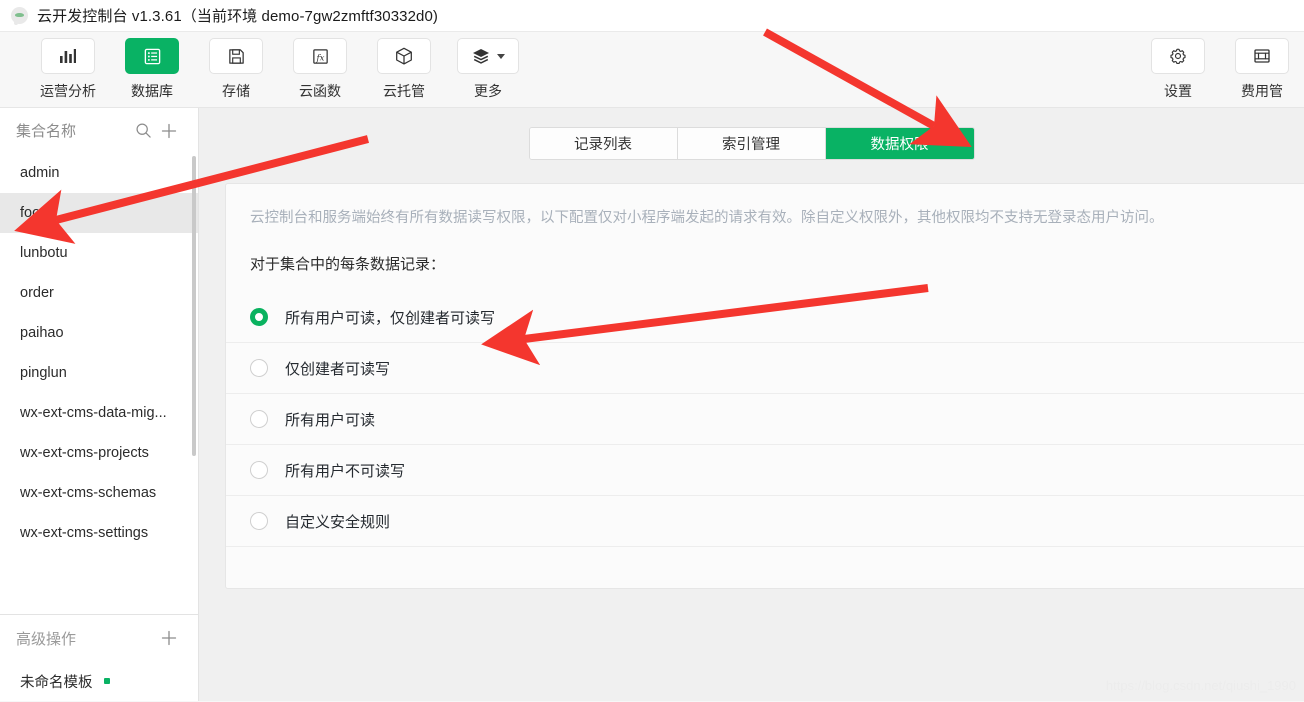 This screenshot has width=1304, height=702. I want to click on toolbar-label-storage: 存储, so click(236, 91).